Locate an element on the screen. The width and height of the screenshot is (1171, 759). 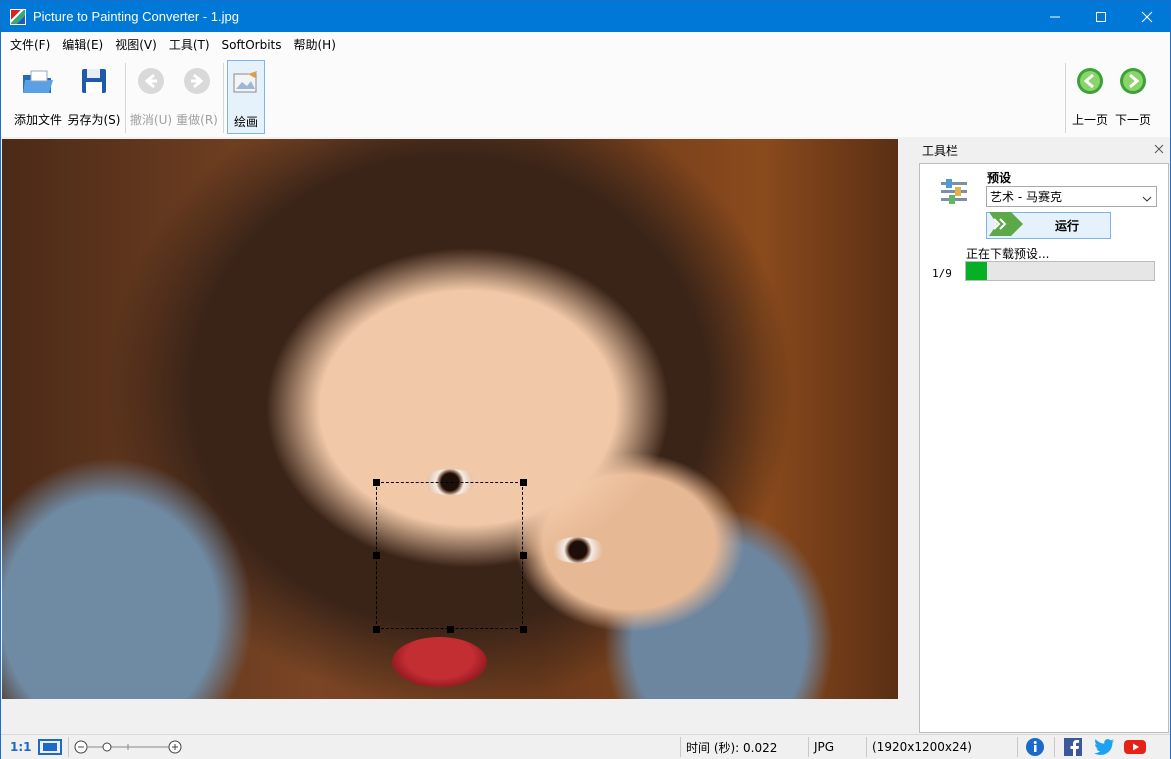
add-files-button: 添加文件 is located at coordinates (38, 95).